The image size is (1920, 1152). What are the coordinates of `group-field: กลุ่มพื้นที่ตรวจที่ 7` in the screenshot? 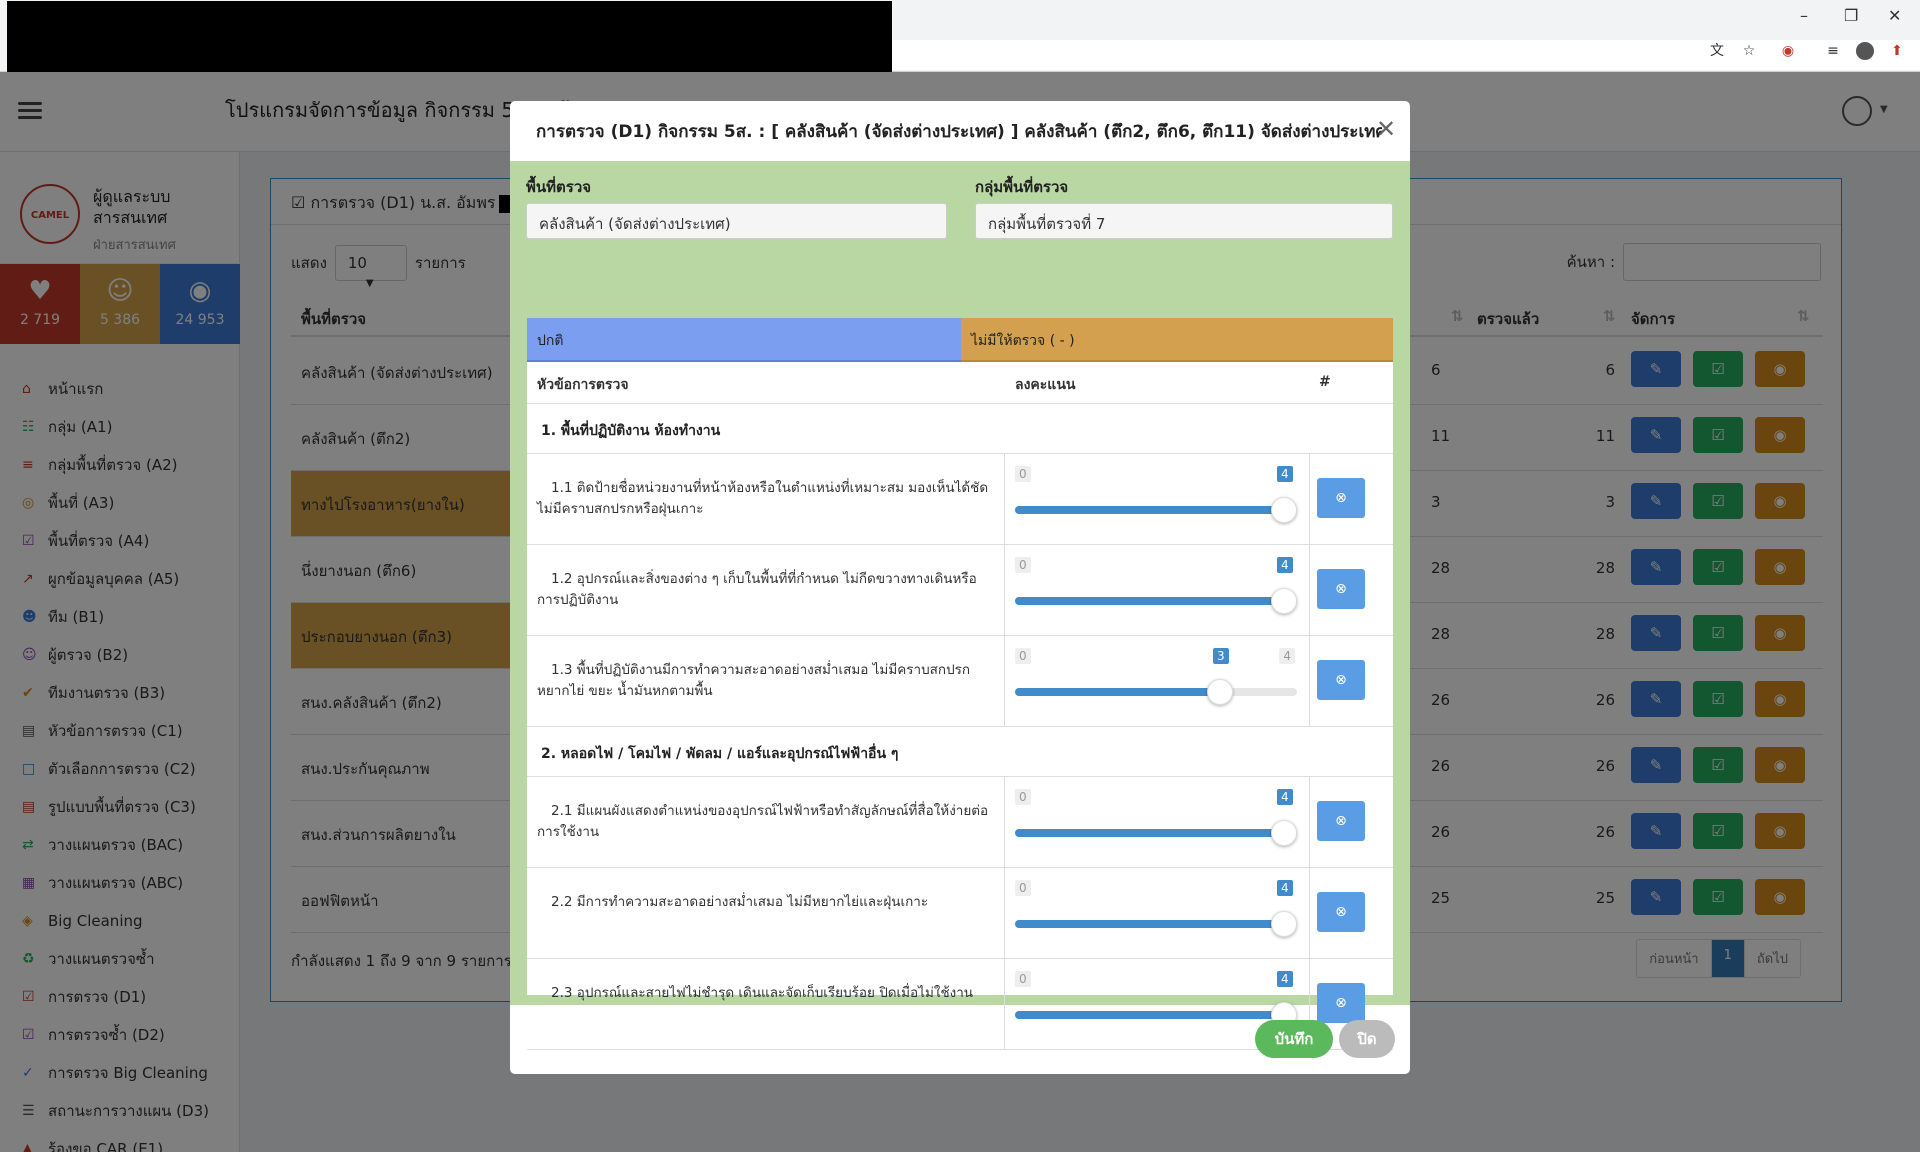 It's located at (1184, 221).